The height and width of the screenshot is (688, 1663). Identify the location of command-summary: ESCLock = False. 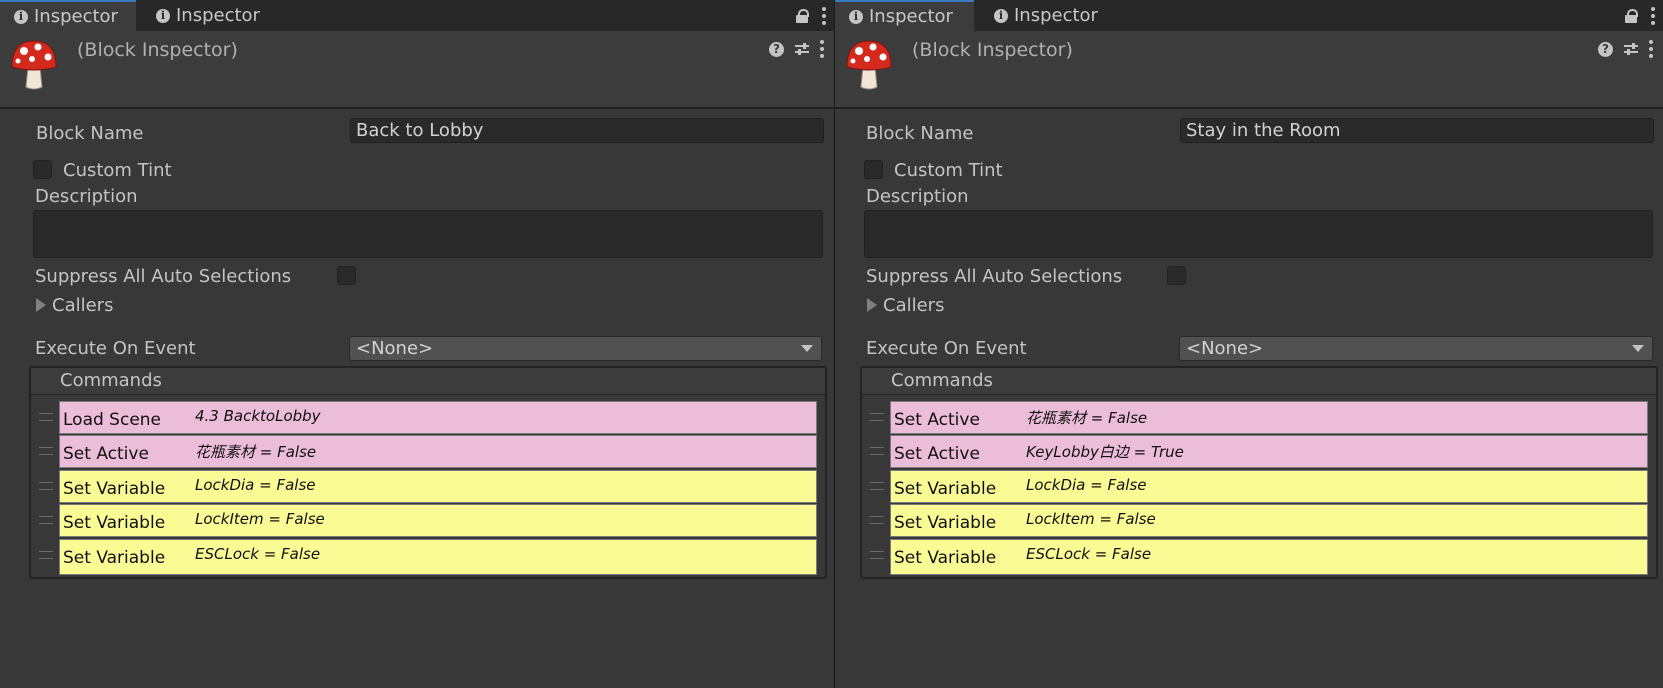
(1089, 554).